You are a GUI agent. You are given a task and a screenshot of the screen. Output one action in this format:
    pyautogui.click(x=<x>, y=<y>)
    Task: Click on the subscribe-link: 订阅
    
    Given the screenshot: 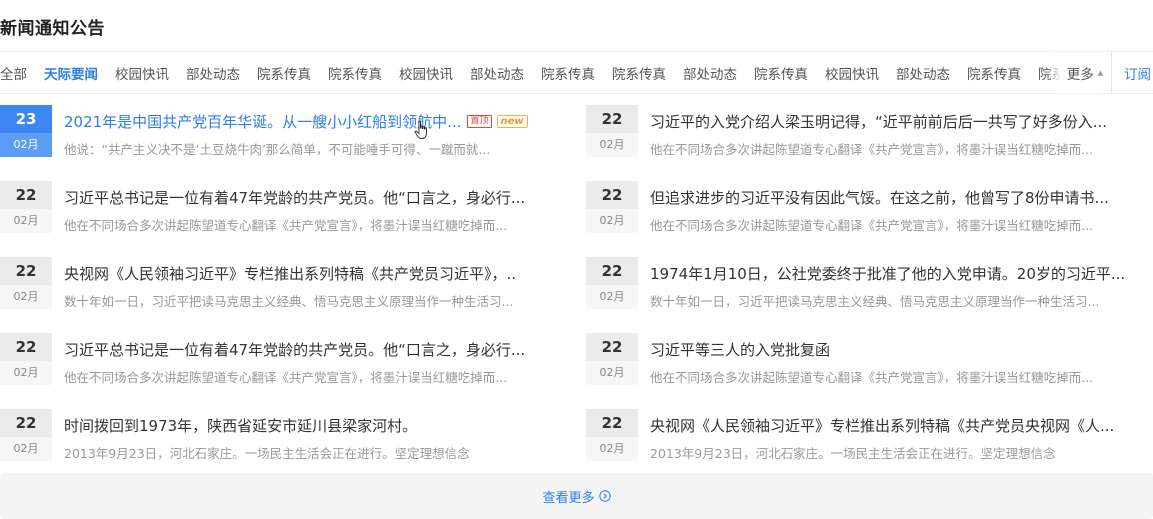 What is the action you would take?
    pyautogui.click(x=1137, y=72)
    